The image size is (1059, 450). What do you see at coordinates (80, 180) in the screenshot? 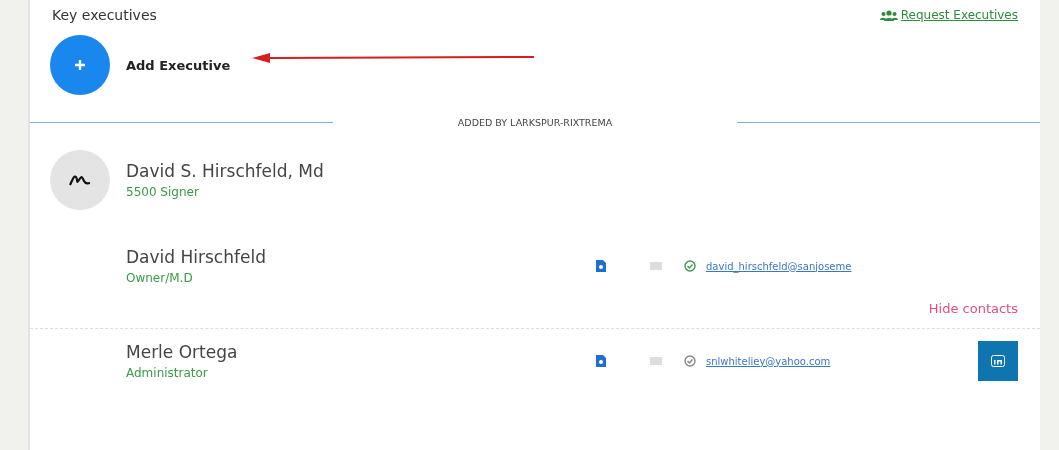
I see `avatar` at bounding box center [80, 180].